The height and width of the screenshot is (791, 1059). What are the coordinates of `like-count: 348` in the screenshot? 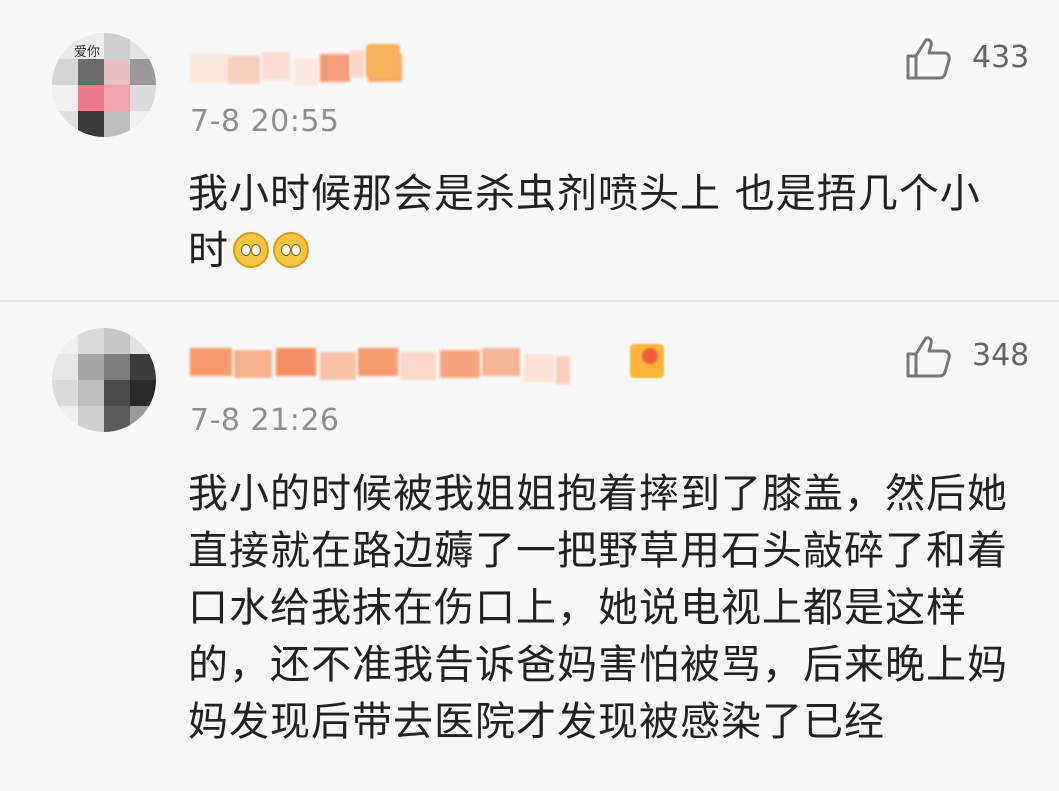 It's located at (1001, 355).